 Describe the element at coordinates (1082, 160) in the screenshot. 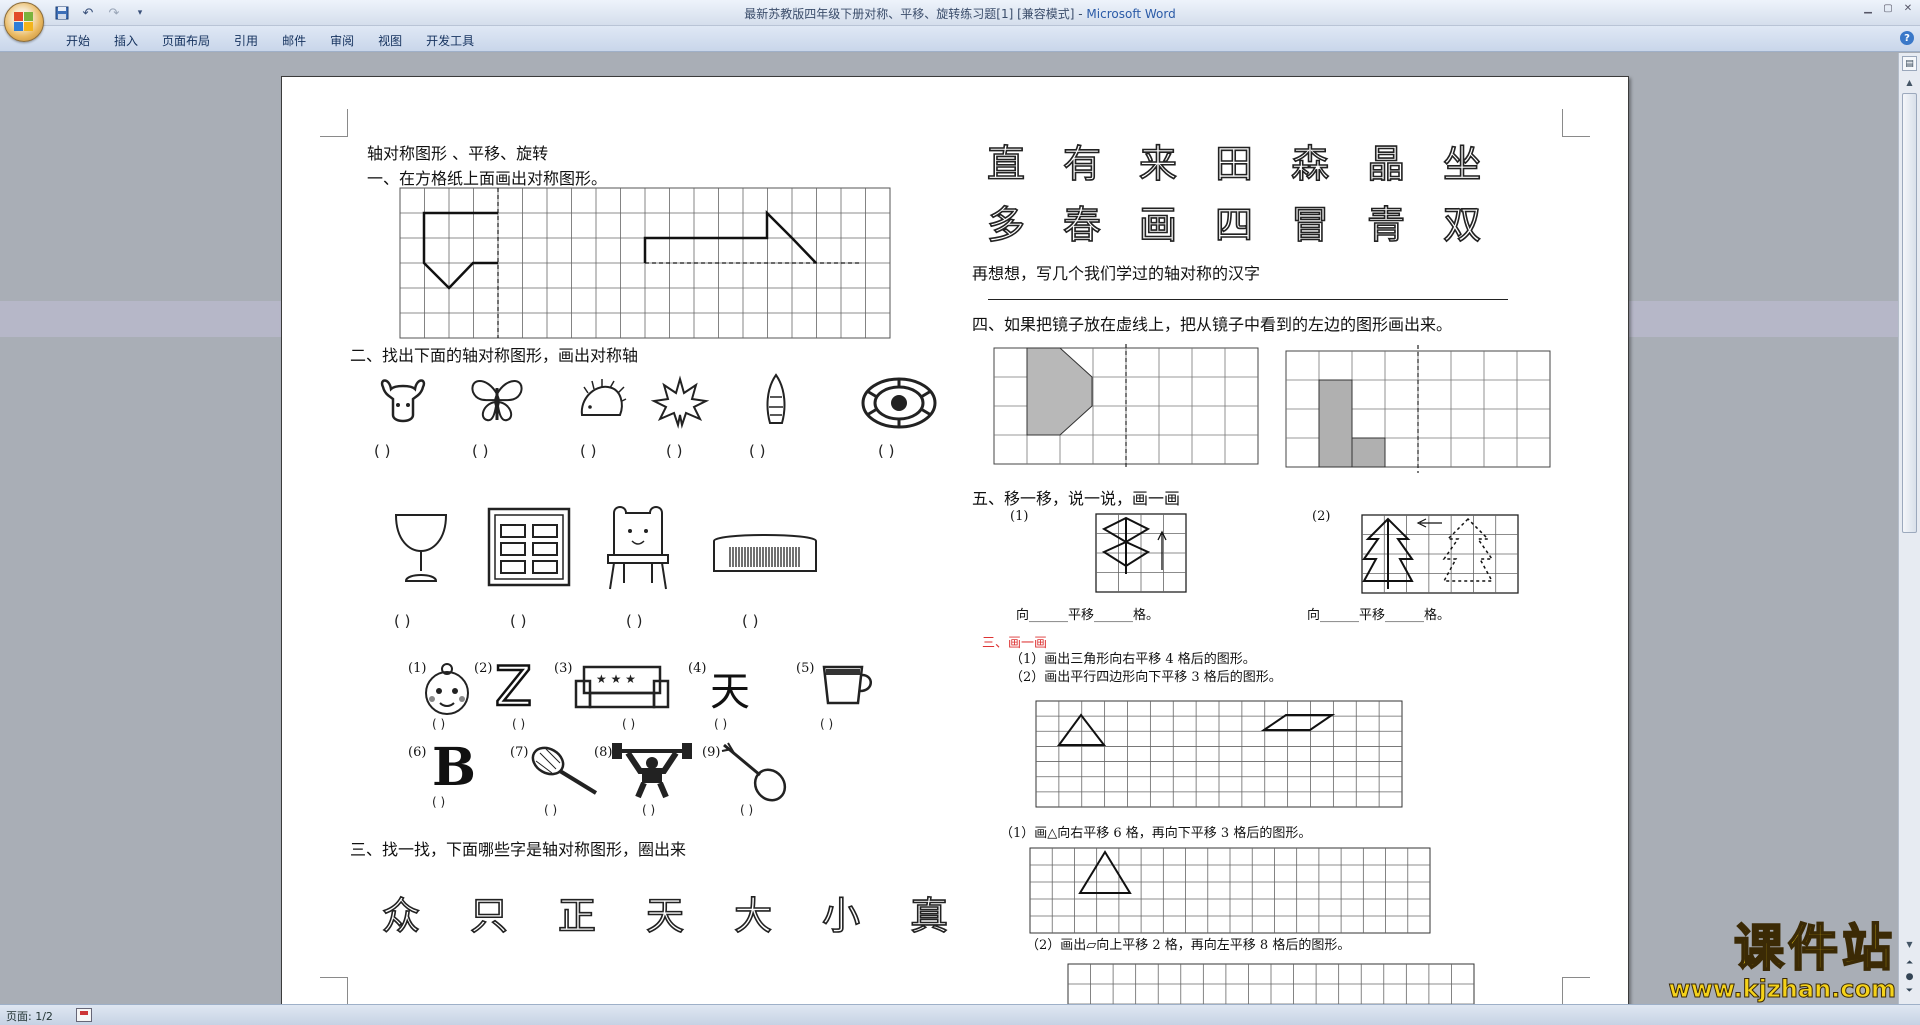

I see `char-option: 有` at that location.